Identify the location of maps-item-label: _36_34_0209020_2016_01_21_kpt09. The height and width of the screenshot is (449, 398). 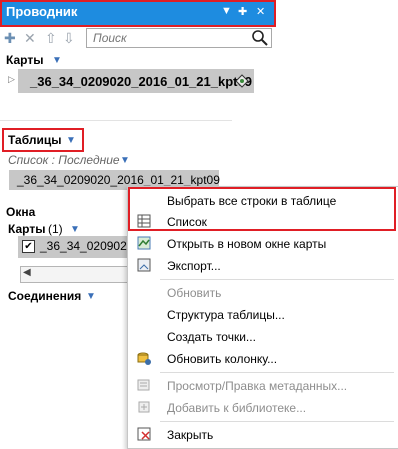
(141, 81).